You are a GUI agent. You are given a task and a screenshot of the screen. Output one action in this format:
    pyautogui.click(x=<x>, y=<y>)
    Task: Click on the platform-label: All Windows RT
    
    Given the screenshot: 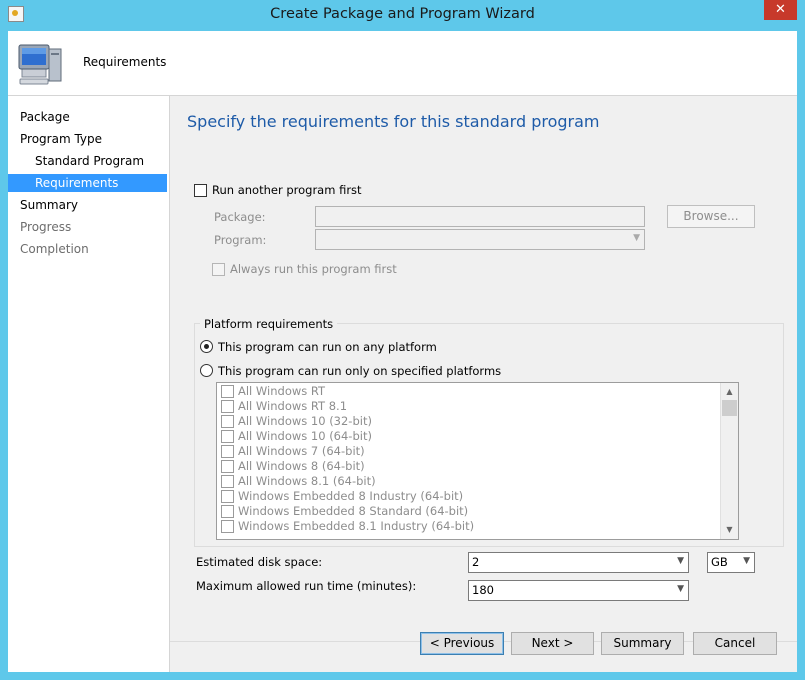 What is the action you would take?
    pyautogui.click(x=282, y=391)
    